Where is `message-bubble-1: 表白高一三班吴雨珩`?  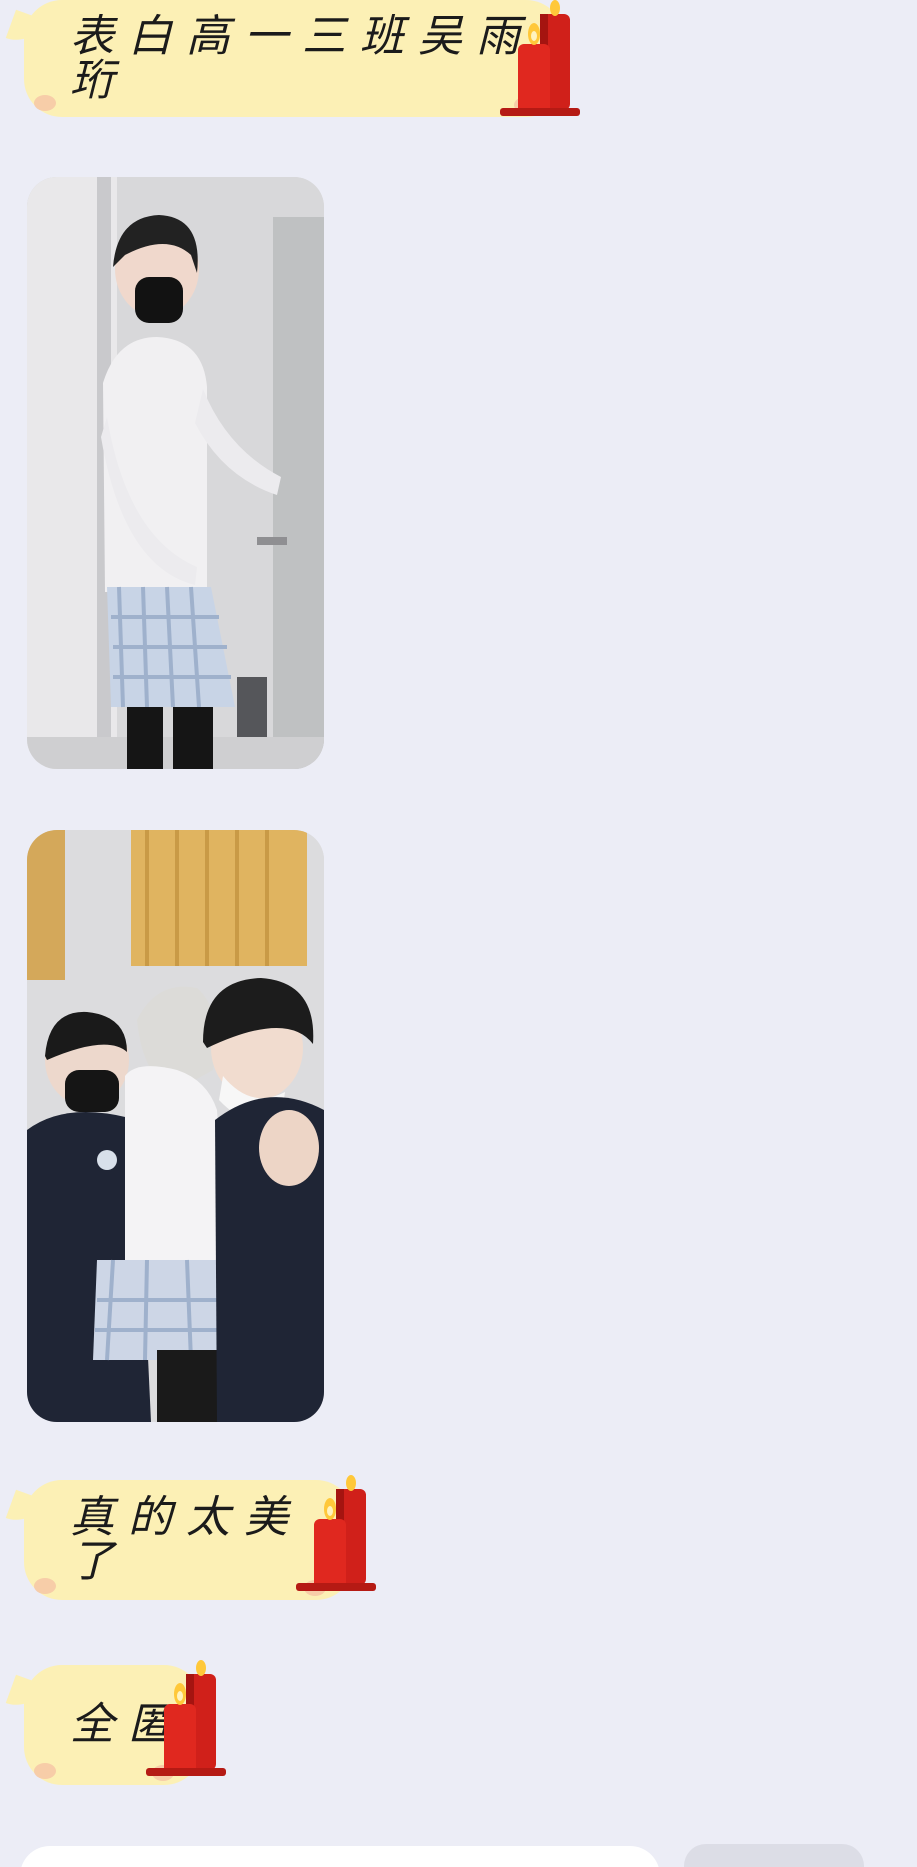 message-bubble-1: 表白高一三班吴雨珩 is located at coordinates (284, 58).